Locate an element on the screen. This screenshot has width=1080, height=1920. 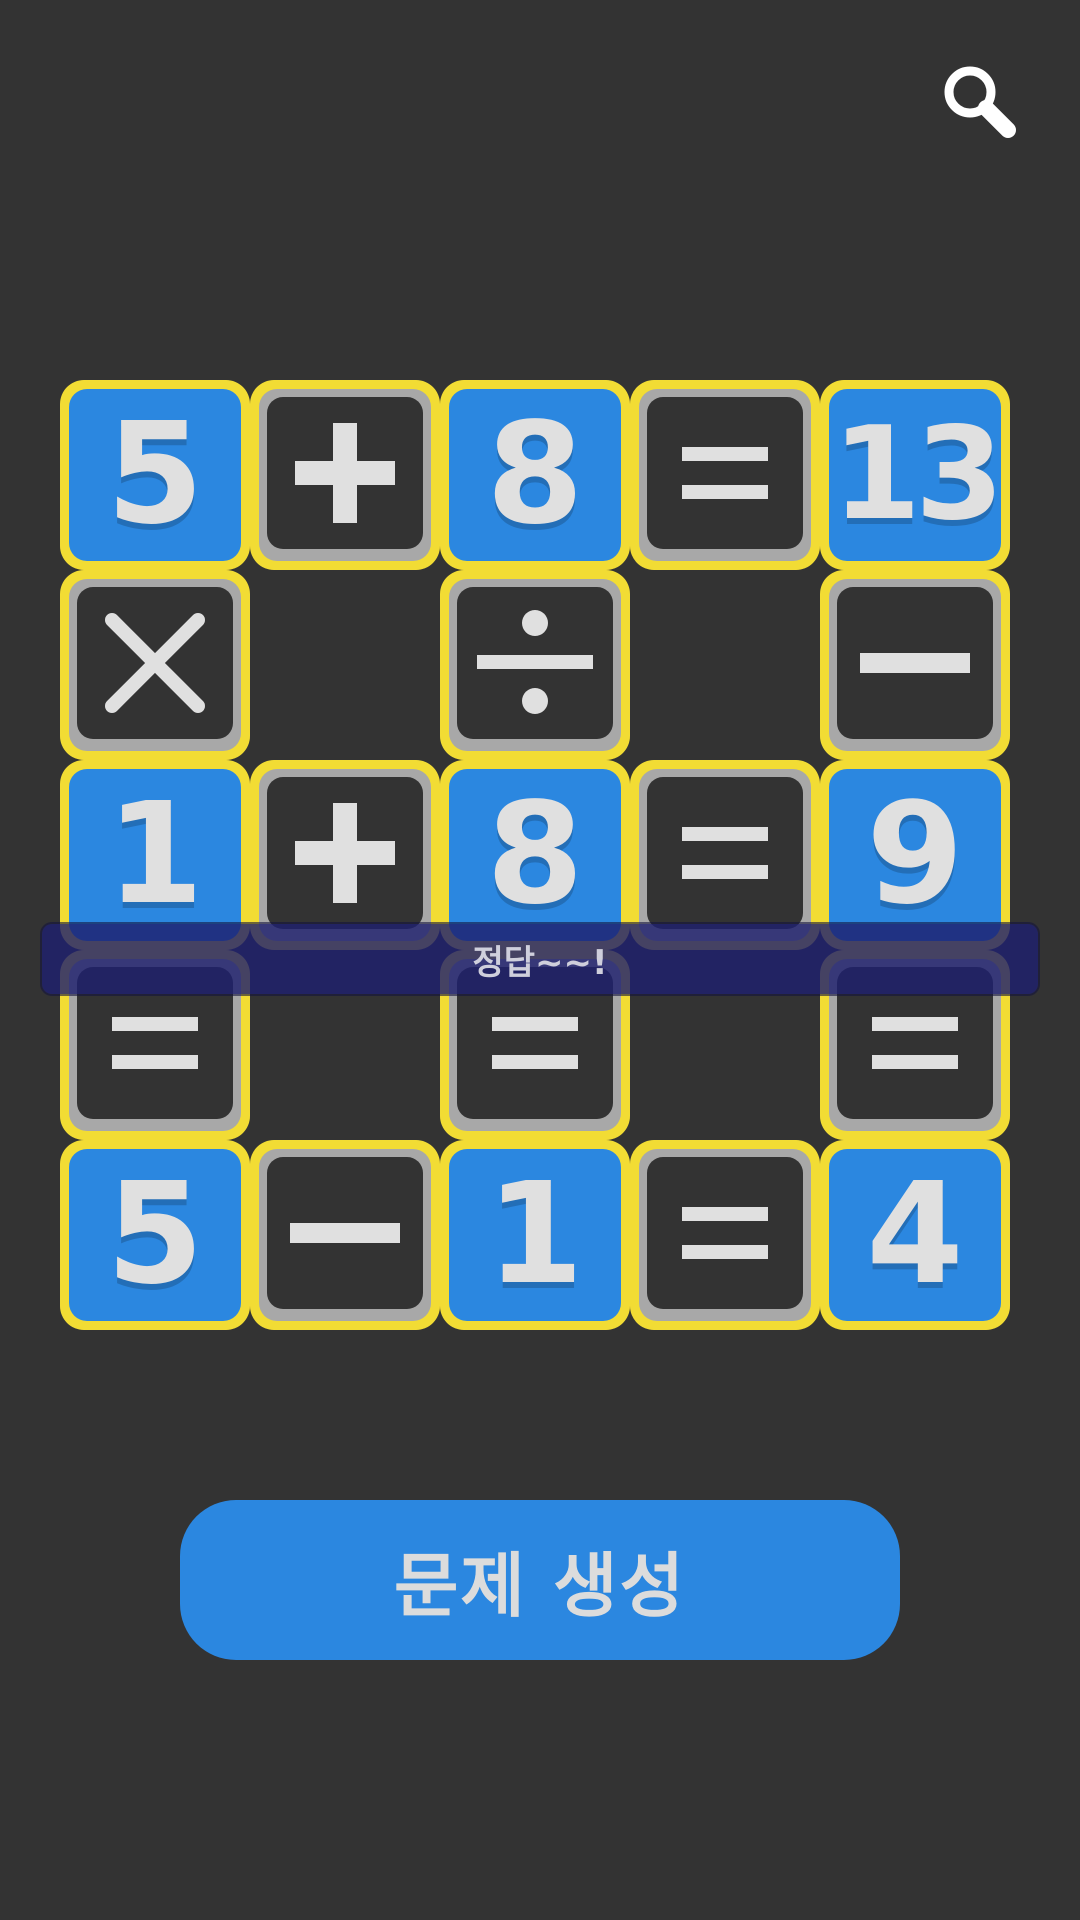
grid-cell-r1-c0 is located at coordinates (155, 665).